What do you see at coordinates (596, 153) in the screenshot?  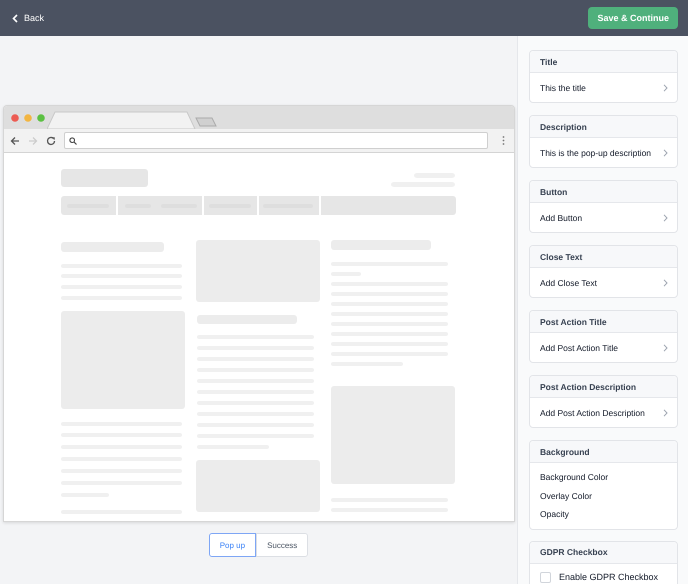 I see `row-label: This is the pop-up description` at bounding box center [596, 153].